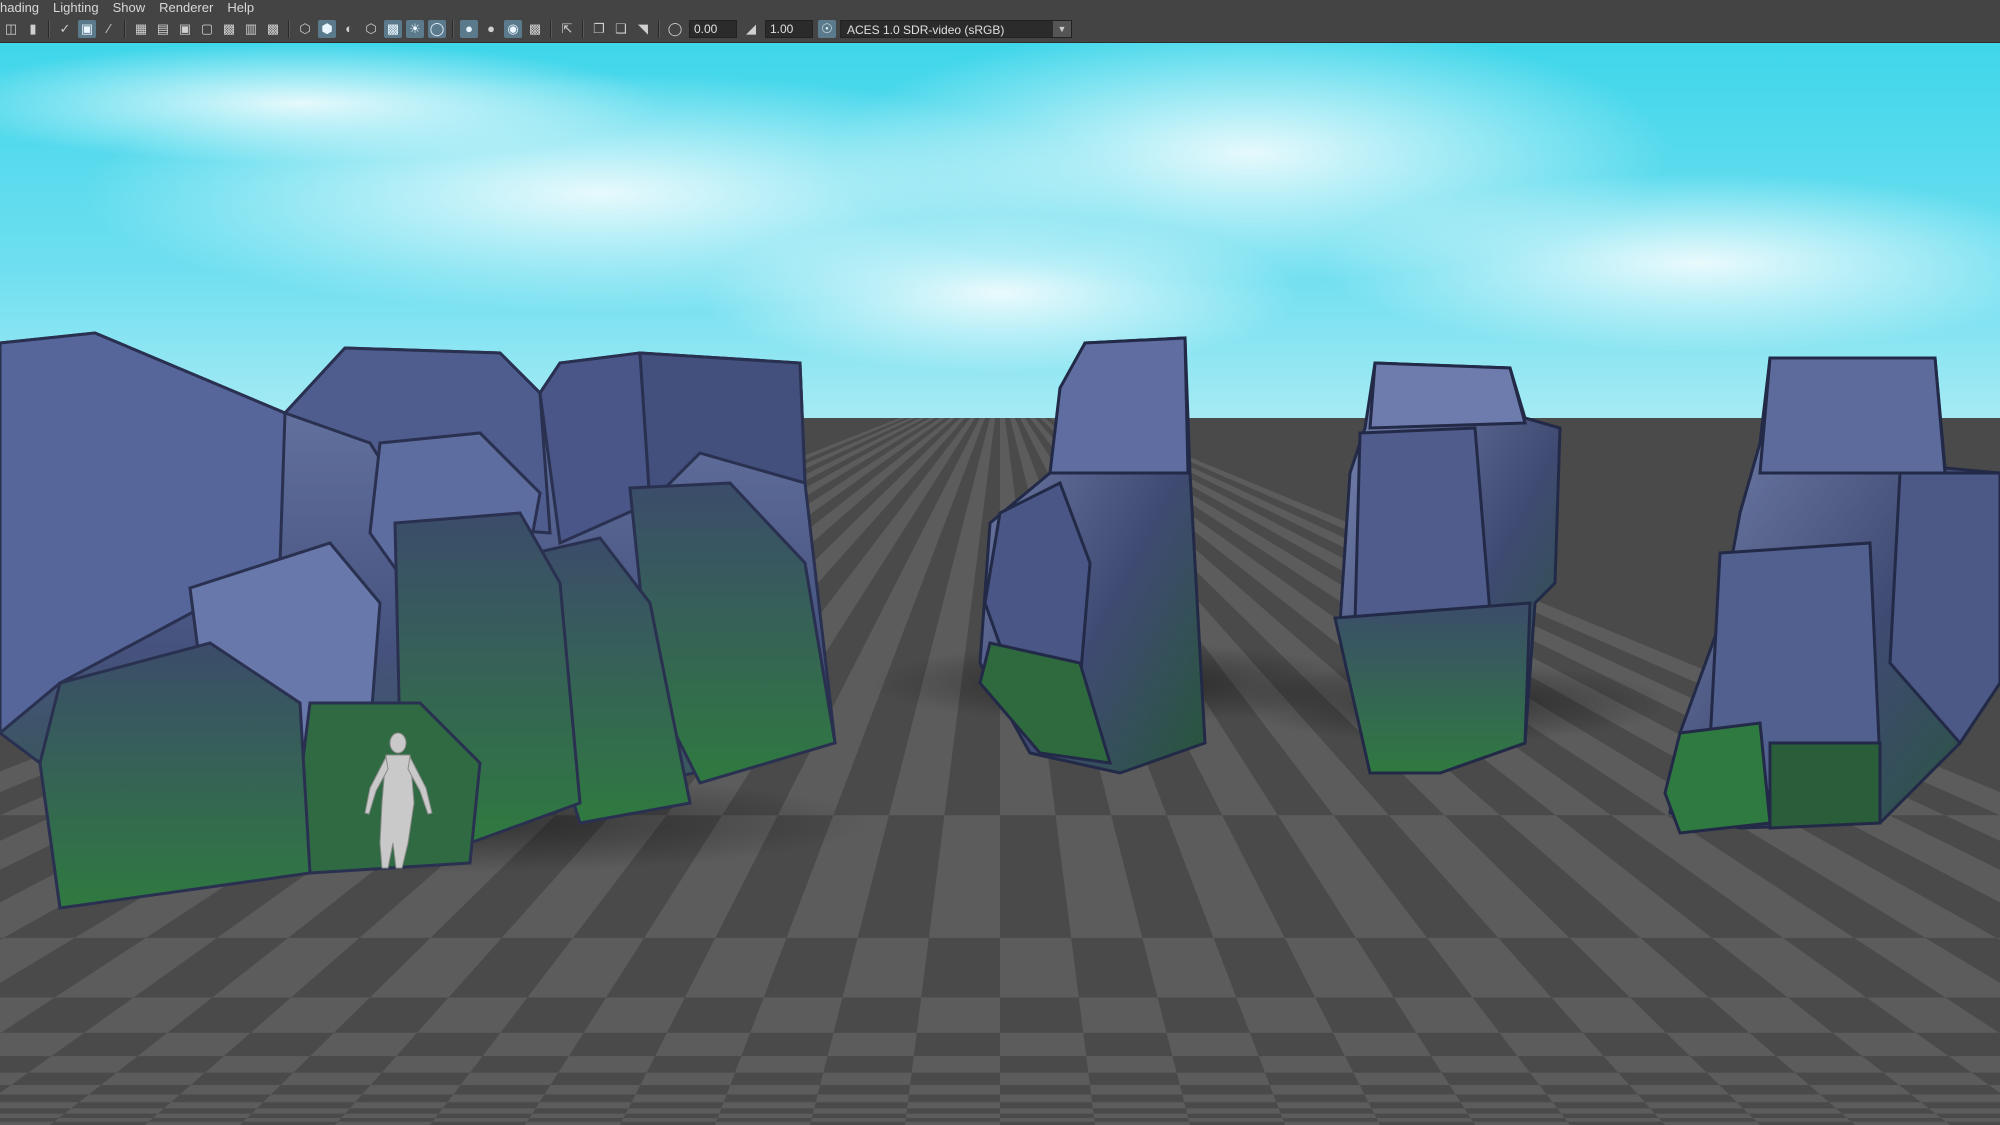 The image size is (2000, 1125). What do you see at coordinates (305, 29) in the screenshot?
I see `wireframe-icon: ⬡` at bounding box center [305, 29].